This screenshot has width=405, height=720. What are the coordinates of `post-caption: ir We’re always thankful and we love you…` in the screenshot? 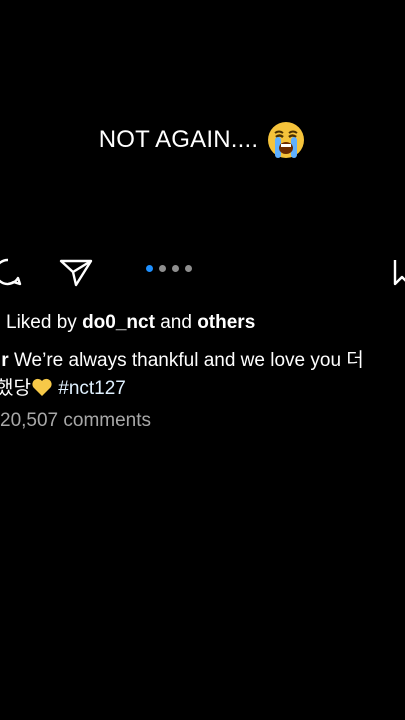 It's located at (202, 375).